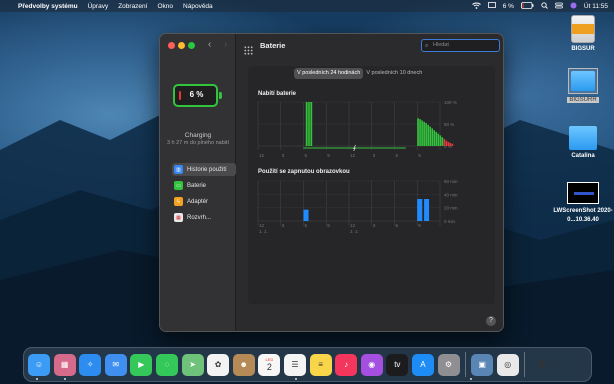 Image resolution: width=614 pixels, height=384 pixels. Describe the element at coordinates (354, 231) in the screenshot. I see `x-date-label: 2. 1.` at that location.